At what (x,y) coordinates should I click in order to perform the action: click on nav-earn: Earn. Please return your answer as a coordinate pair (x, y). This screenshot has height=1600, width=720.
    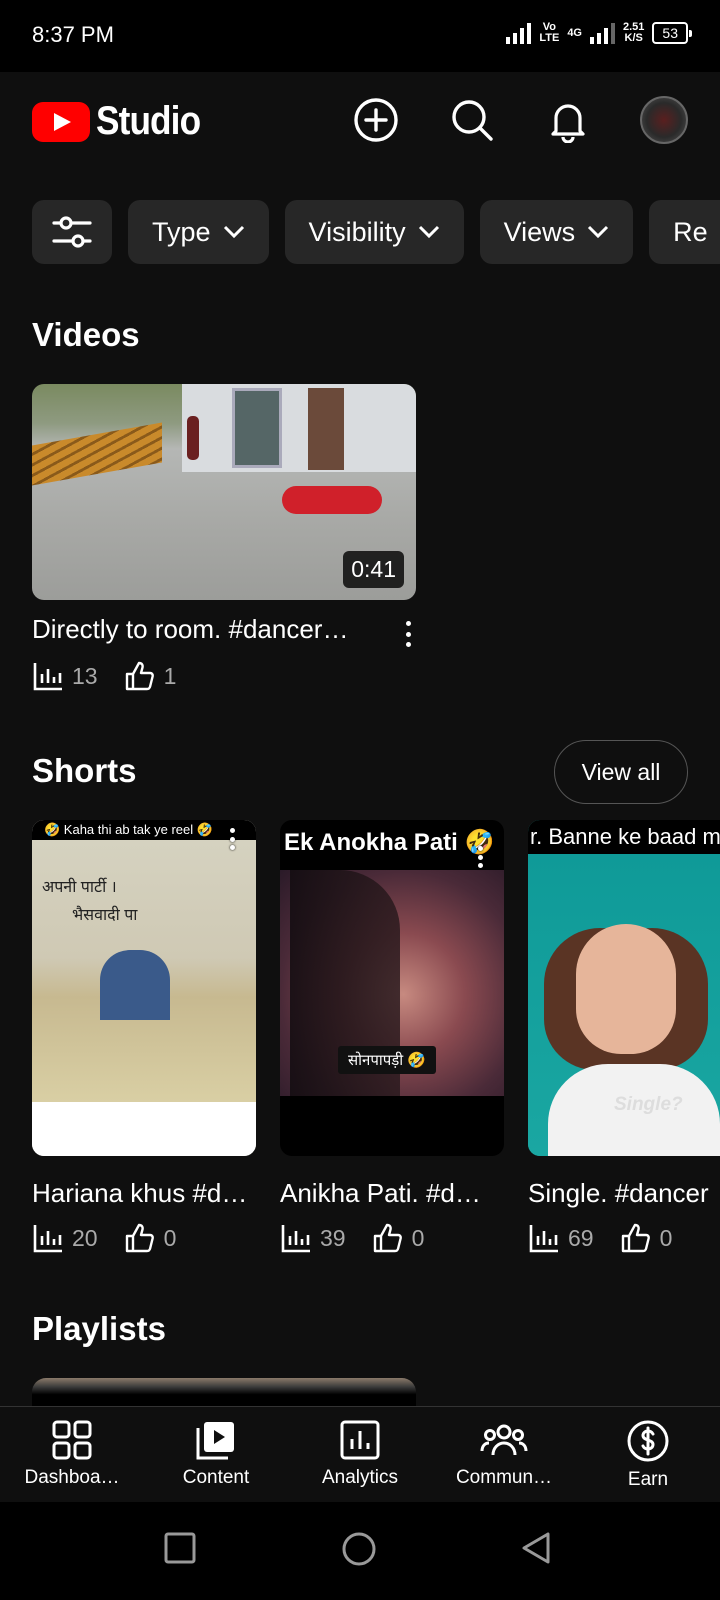
    Looking at the image, I should click on (648, 1454).